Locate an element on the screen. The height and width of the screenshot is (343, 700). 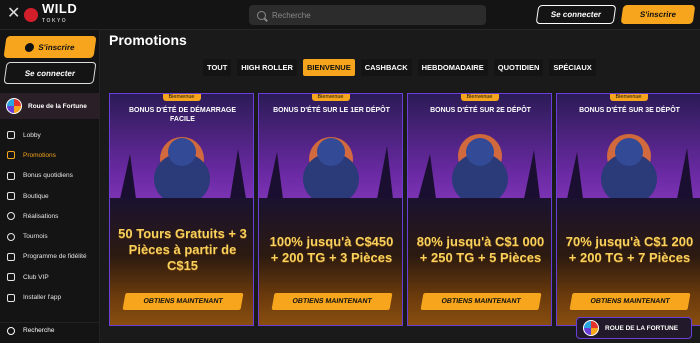
sidebar-wheel-label: Roue de la Fortune is located at coordinates (57, 106).